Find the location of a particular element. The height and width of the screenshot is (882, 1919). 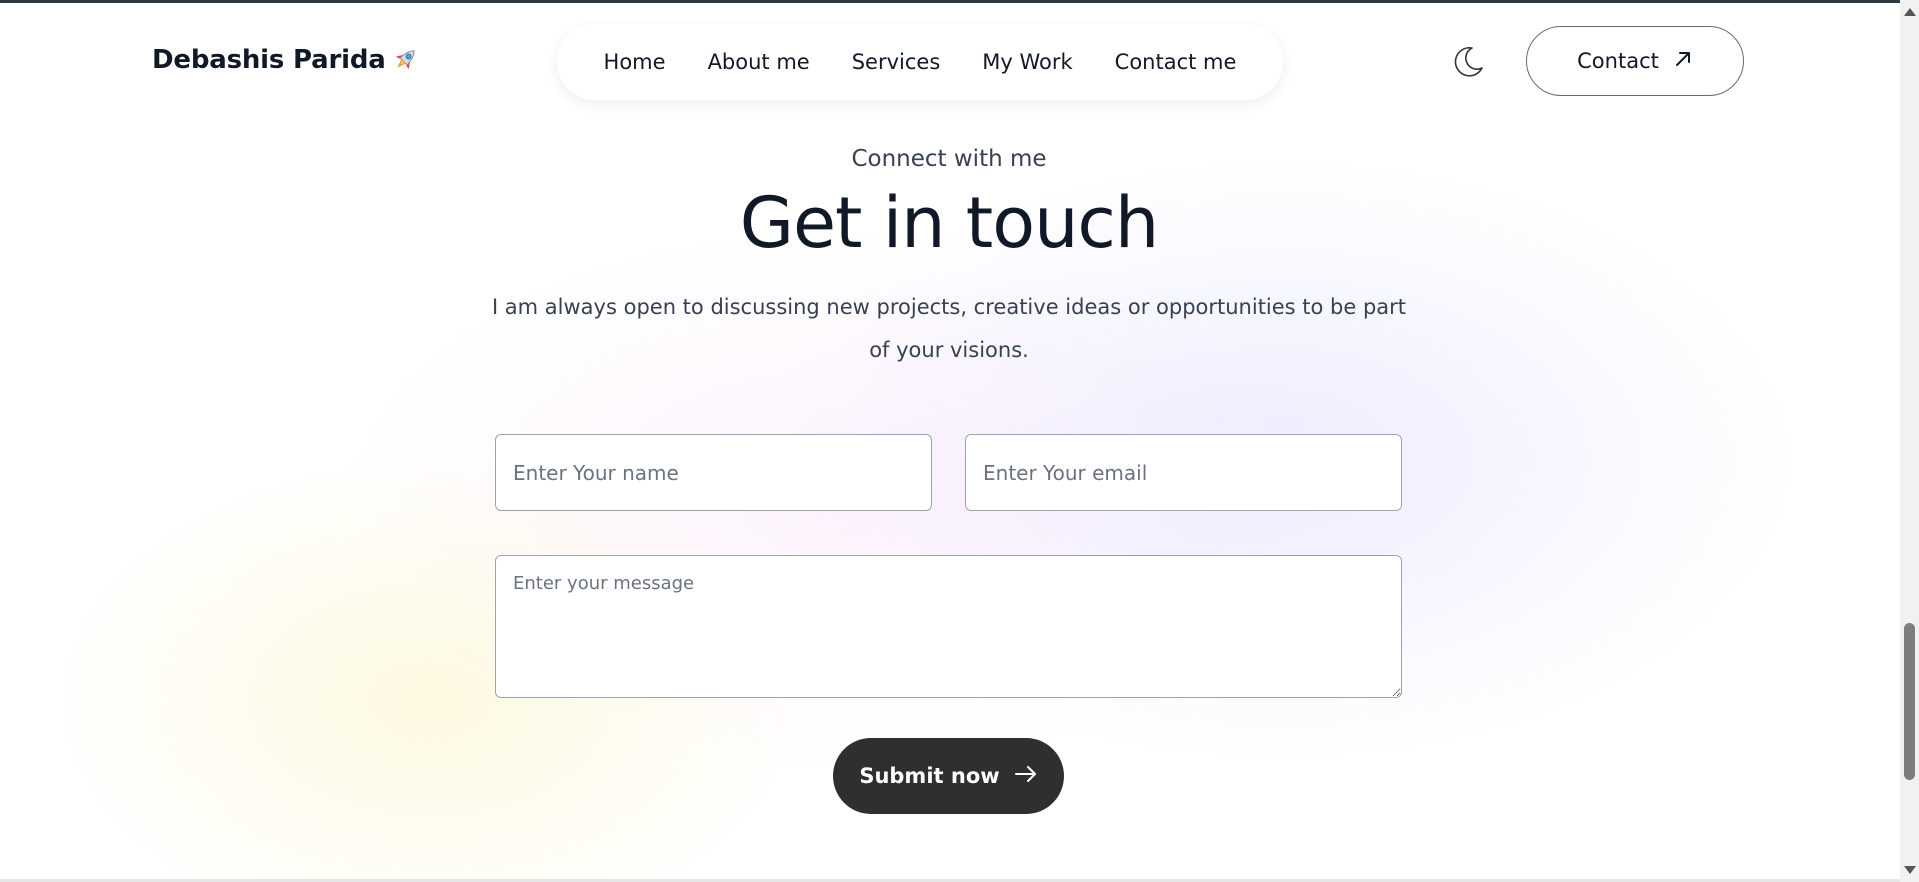

name-input is located at coordinates (713, 472).